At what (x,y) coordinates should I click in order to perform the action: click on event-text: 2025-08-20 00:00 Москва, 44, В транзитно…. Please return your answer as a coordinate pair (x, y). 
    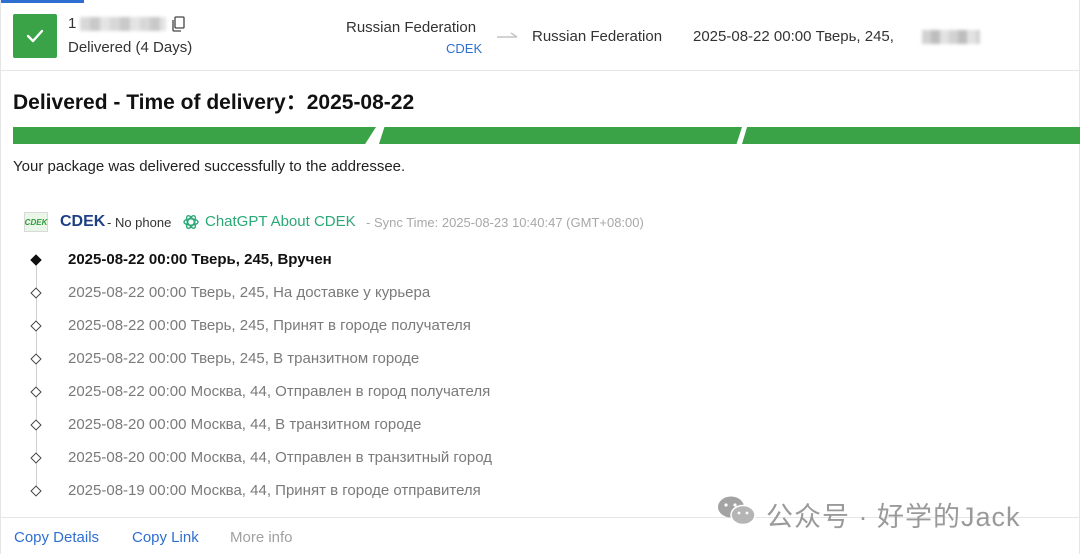
    Looking at the image, I should click on (245, 424).